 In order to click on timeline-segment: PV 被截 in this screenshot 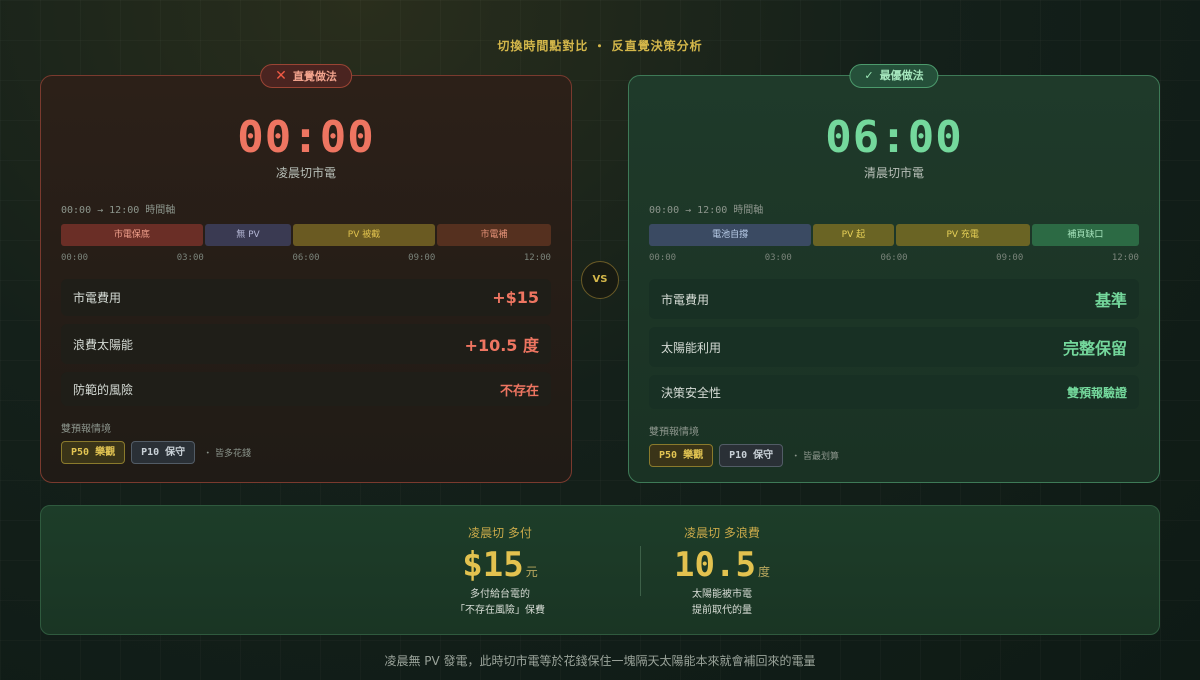, I will do `click(364, 235)`.